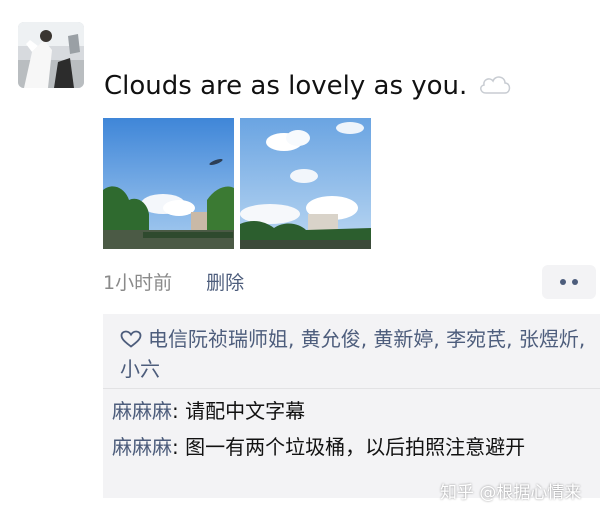  Describe the element at coordinates (51, 55) in the screenshot. I see `avatar` at that location.